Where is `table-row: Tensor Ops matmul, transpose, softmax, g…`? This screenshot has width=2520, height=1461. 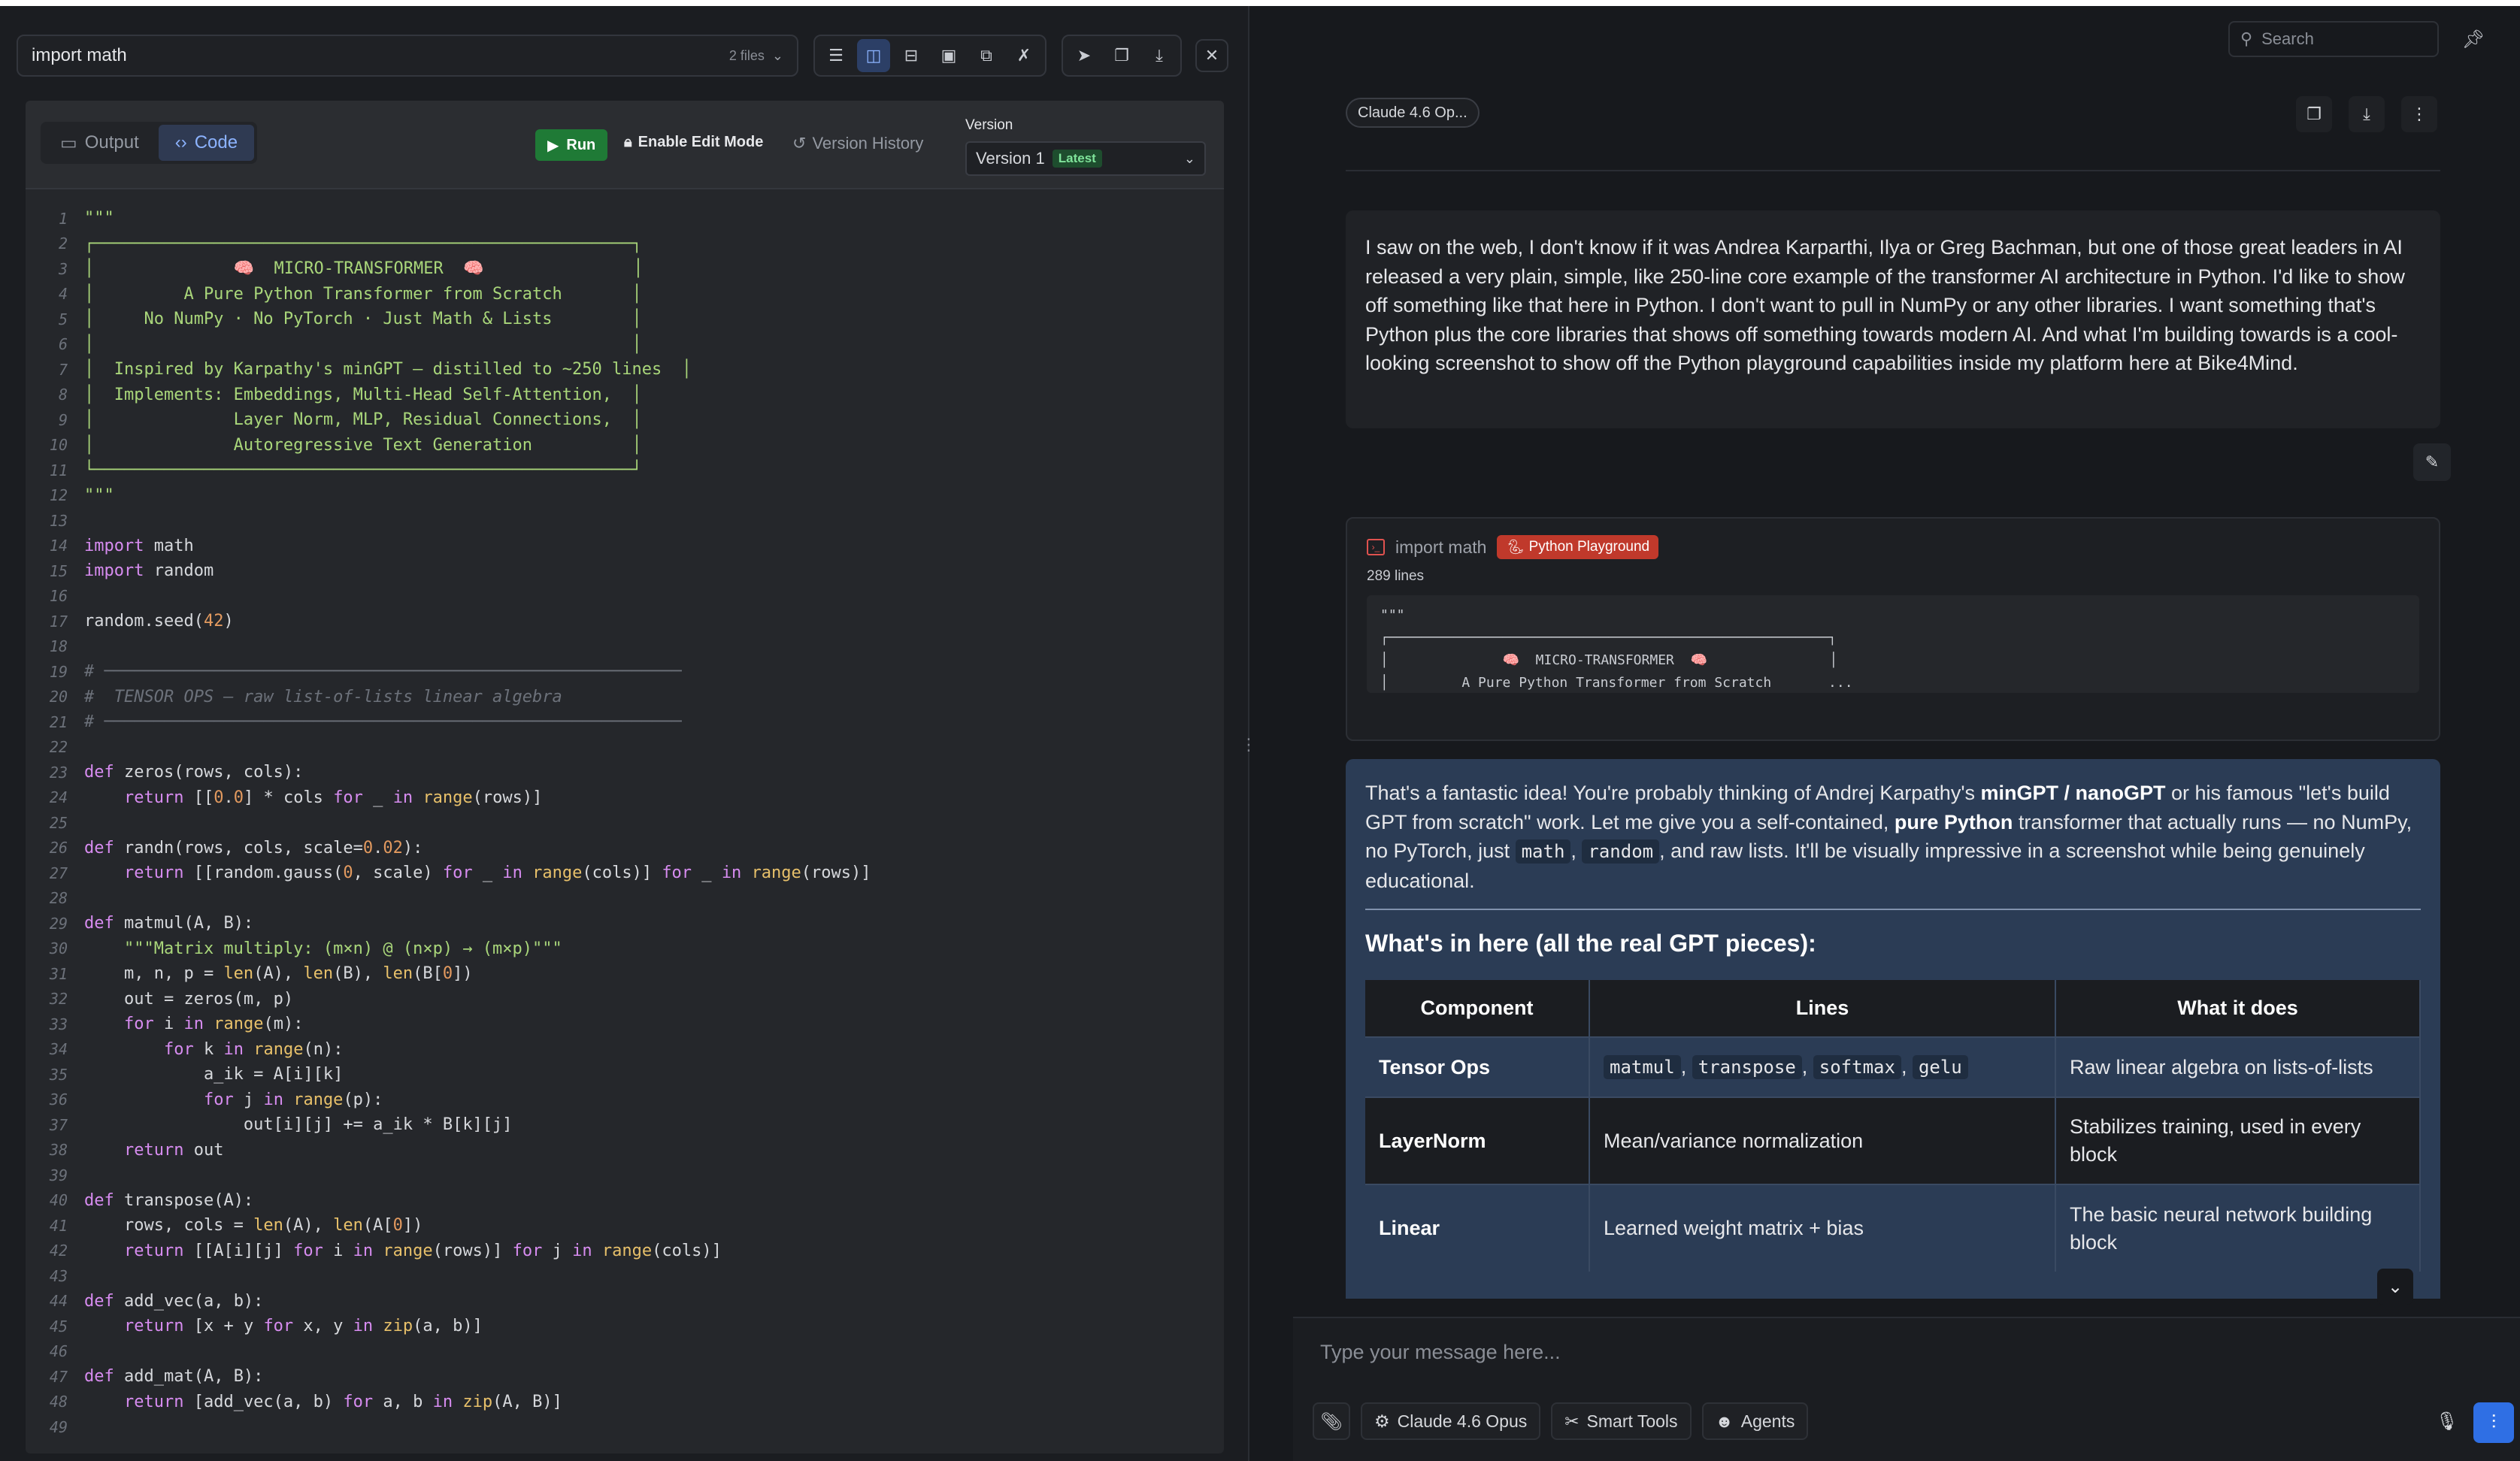
table-row: Tensor Ops matmul, transpose, softmax, g… is located at coordinates (1893, 1066).